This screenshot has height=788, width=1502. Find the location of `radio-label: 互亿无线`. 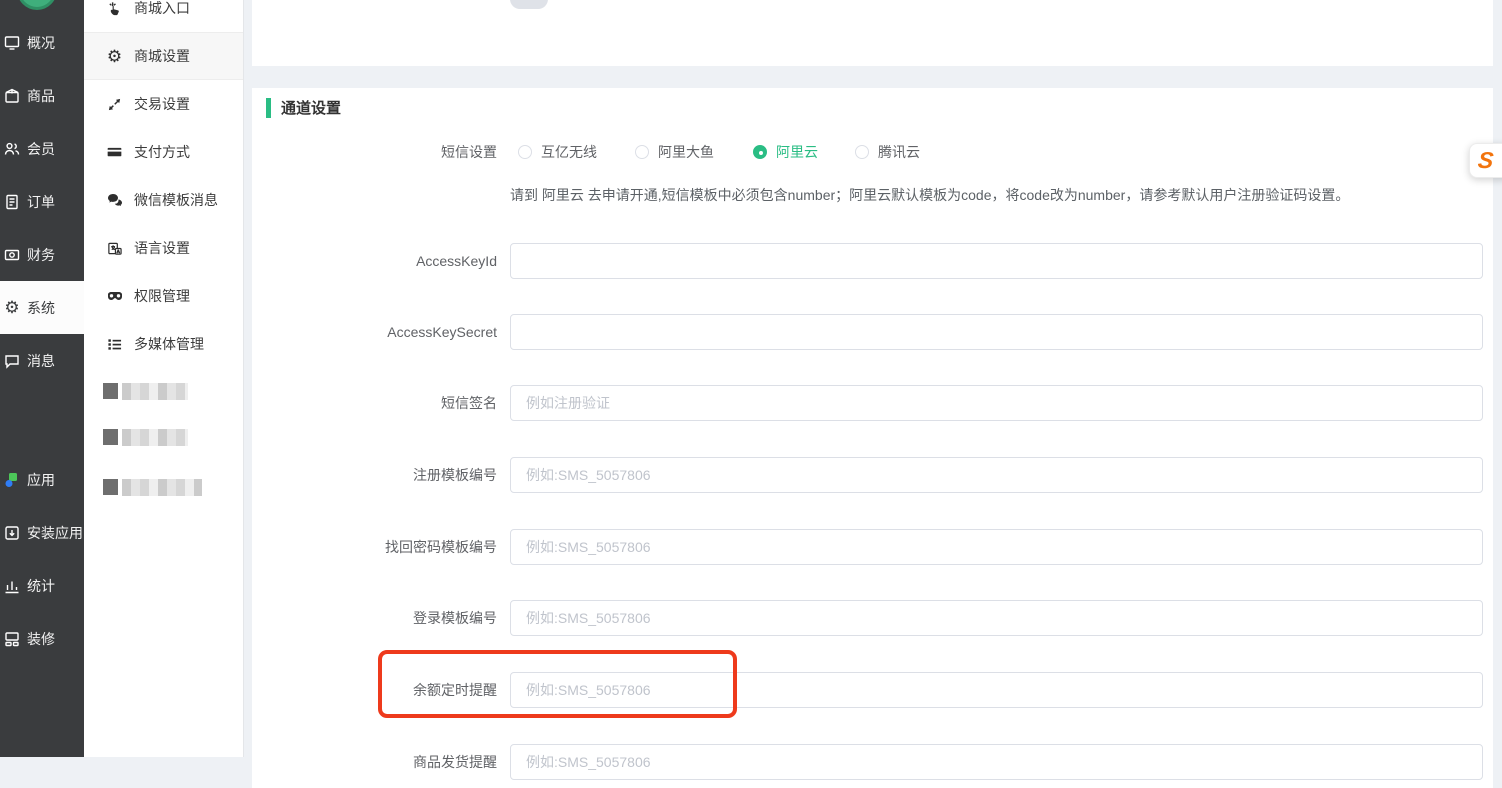

radio-label: 互亿无线 is located at coordinates (569, 152).